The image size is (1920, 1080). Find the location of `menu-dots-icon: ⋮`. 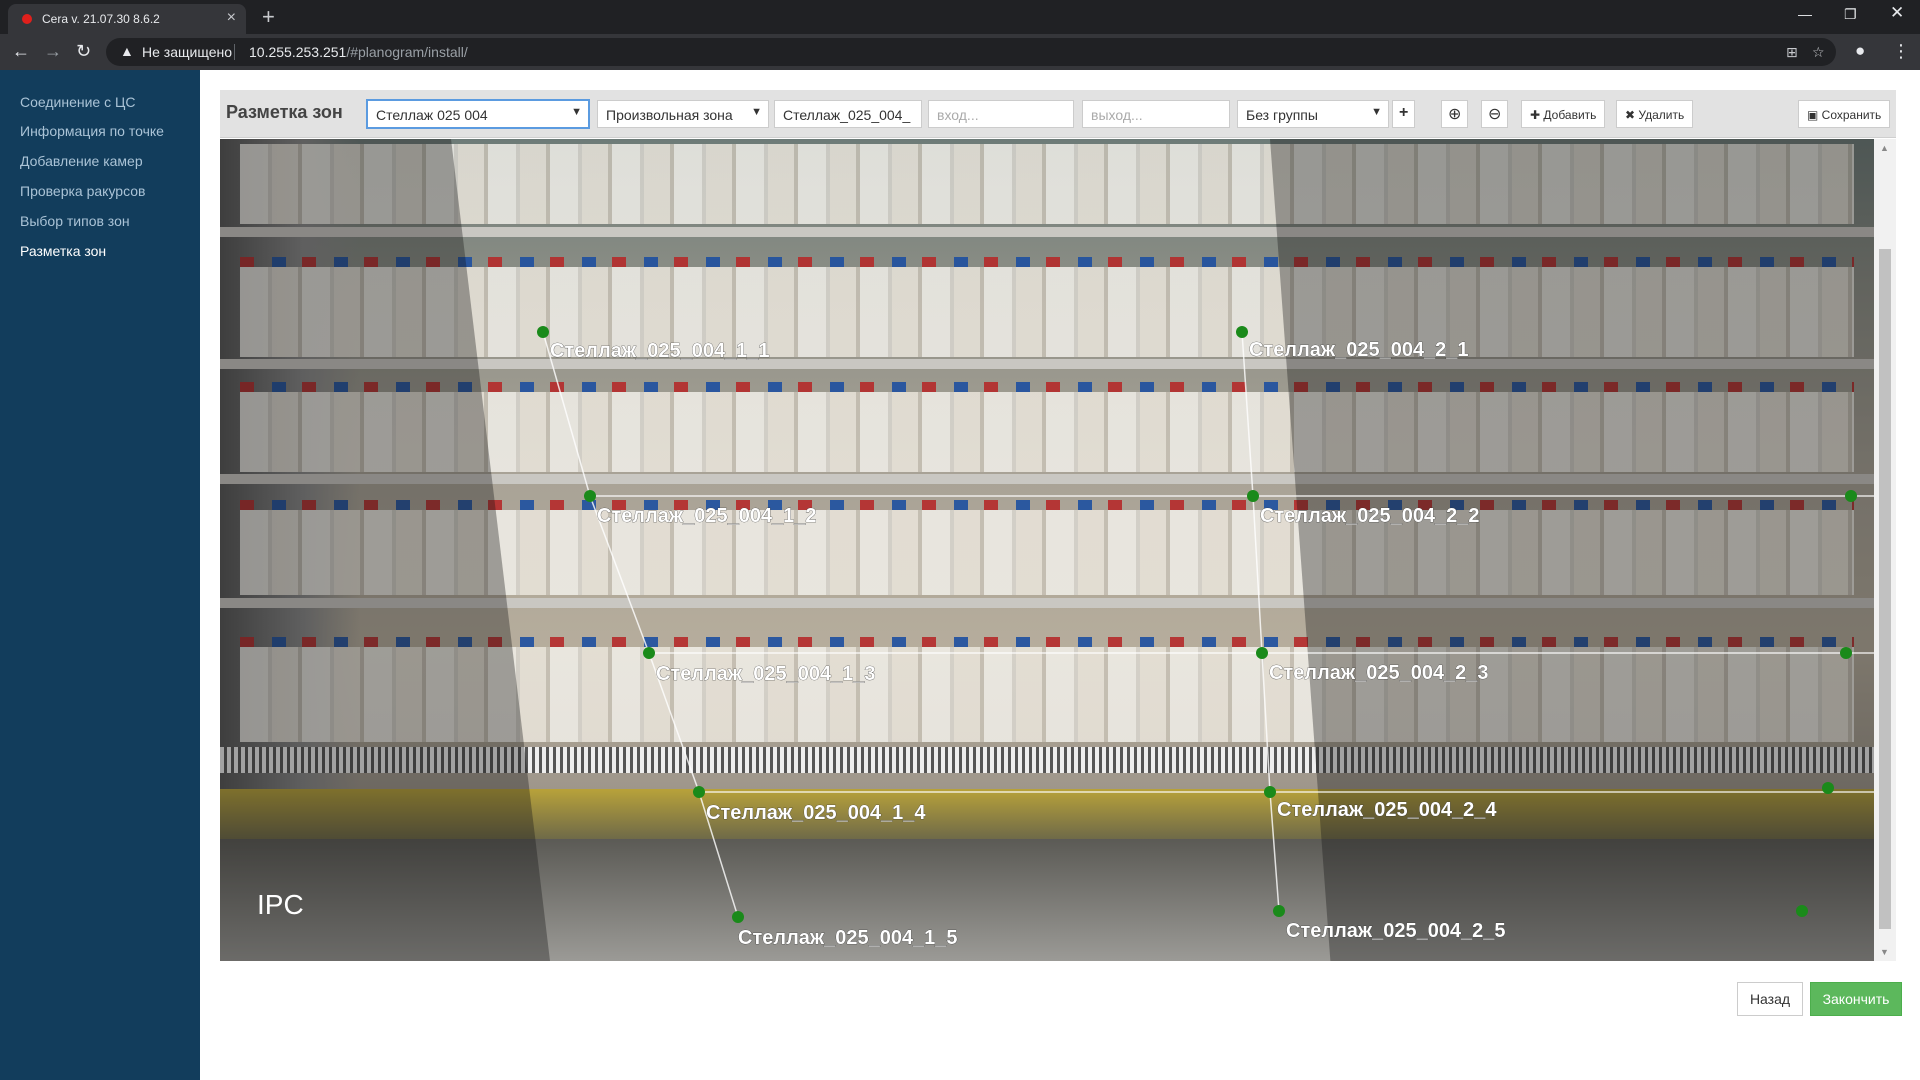

menu-dots-icon: ⋮ is located at coordinates (1901, 51).